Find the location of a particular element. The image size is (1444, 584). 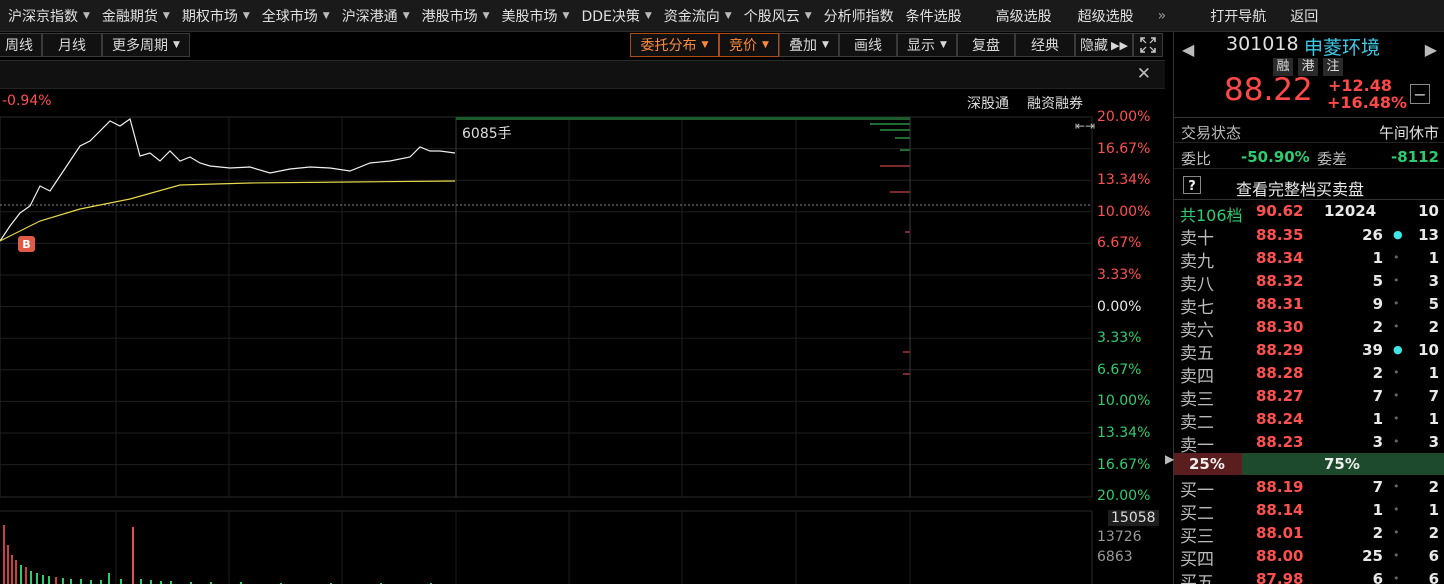

price-change-pct: +16.48% is located at coordinates (1367, 102).